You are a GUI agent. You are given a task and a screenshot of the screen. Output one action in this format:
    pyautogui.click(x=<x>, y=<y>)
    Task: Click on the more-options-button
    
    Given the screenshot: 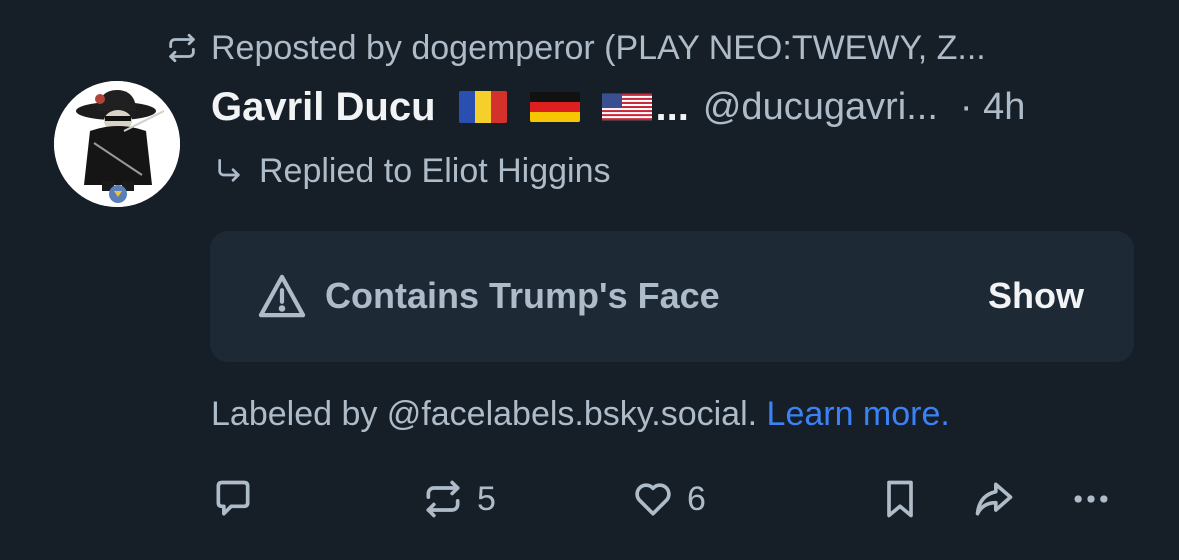 What is the action you would take?
    pyautogui.click(x=1091, y=499)
    